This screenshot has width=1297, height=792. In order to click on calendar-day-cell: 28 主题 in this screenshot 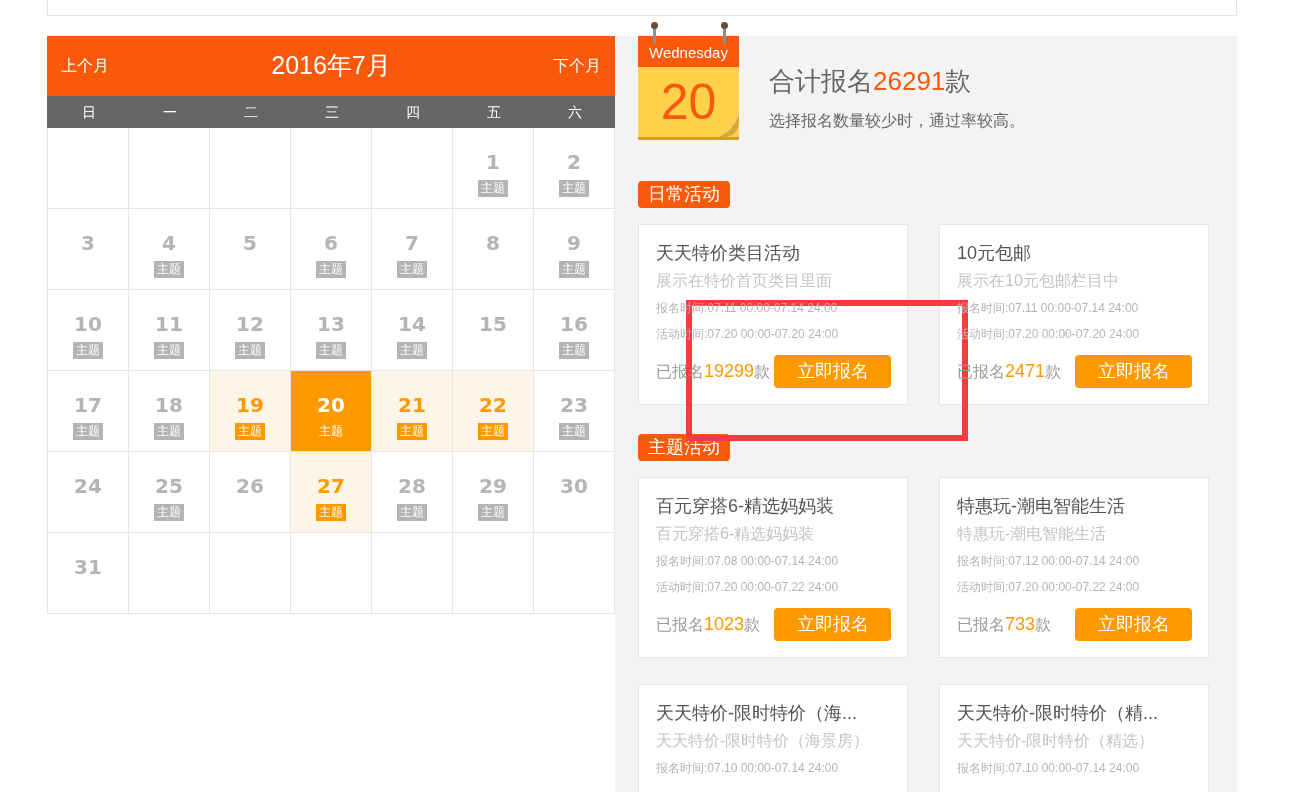, I will do `click(412, 492)`.